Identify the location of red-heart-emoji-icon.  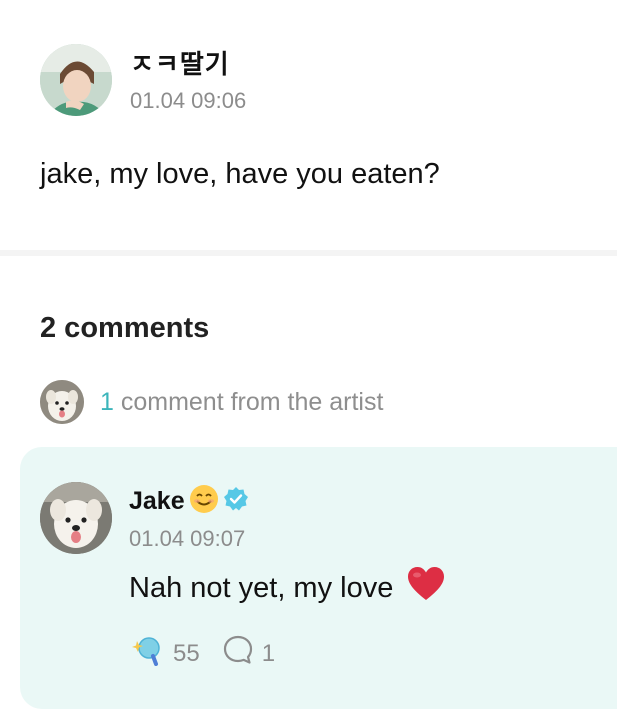
(426, 588).